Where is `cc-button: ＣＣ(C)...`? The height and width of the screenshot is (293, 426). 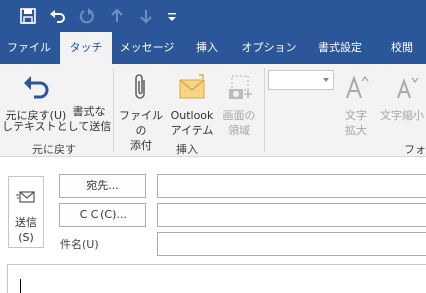
cc-button: ＣＣ(C)... is located at coordinates (102, 215).